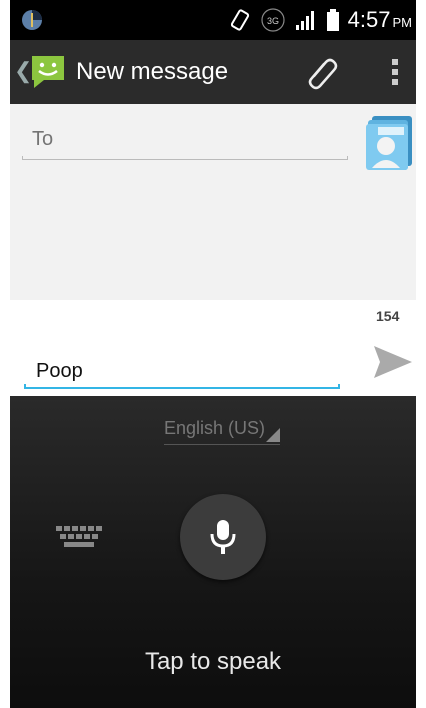 This screenshot has height=708, width=426. I want to click on to-underline, so click(185, 158).